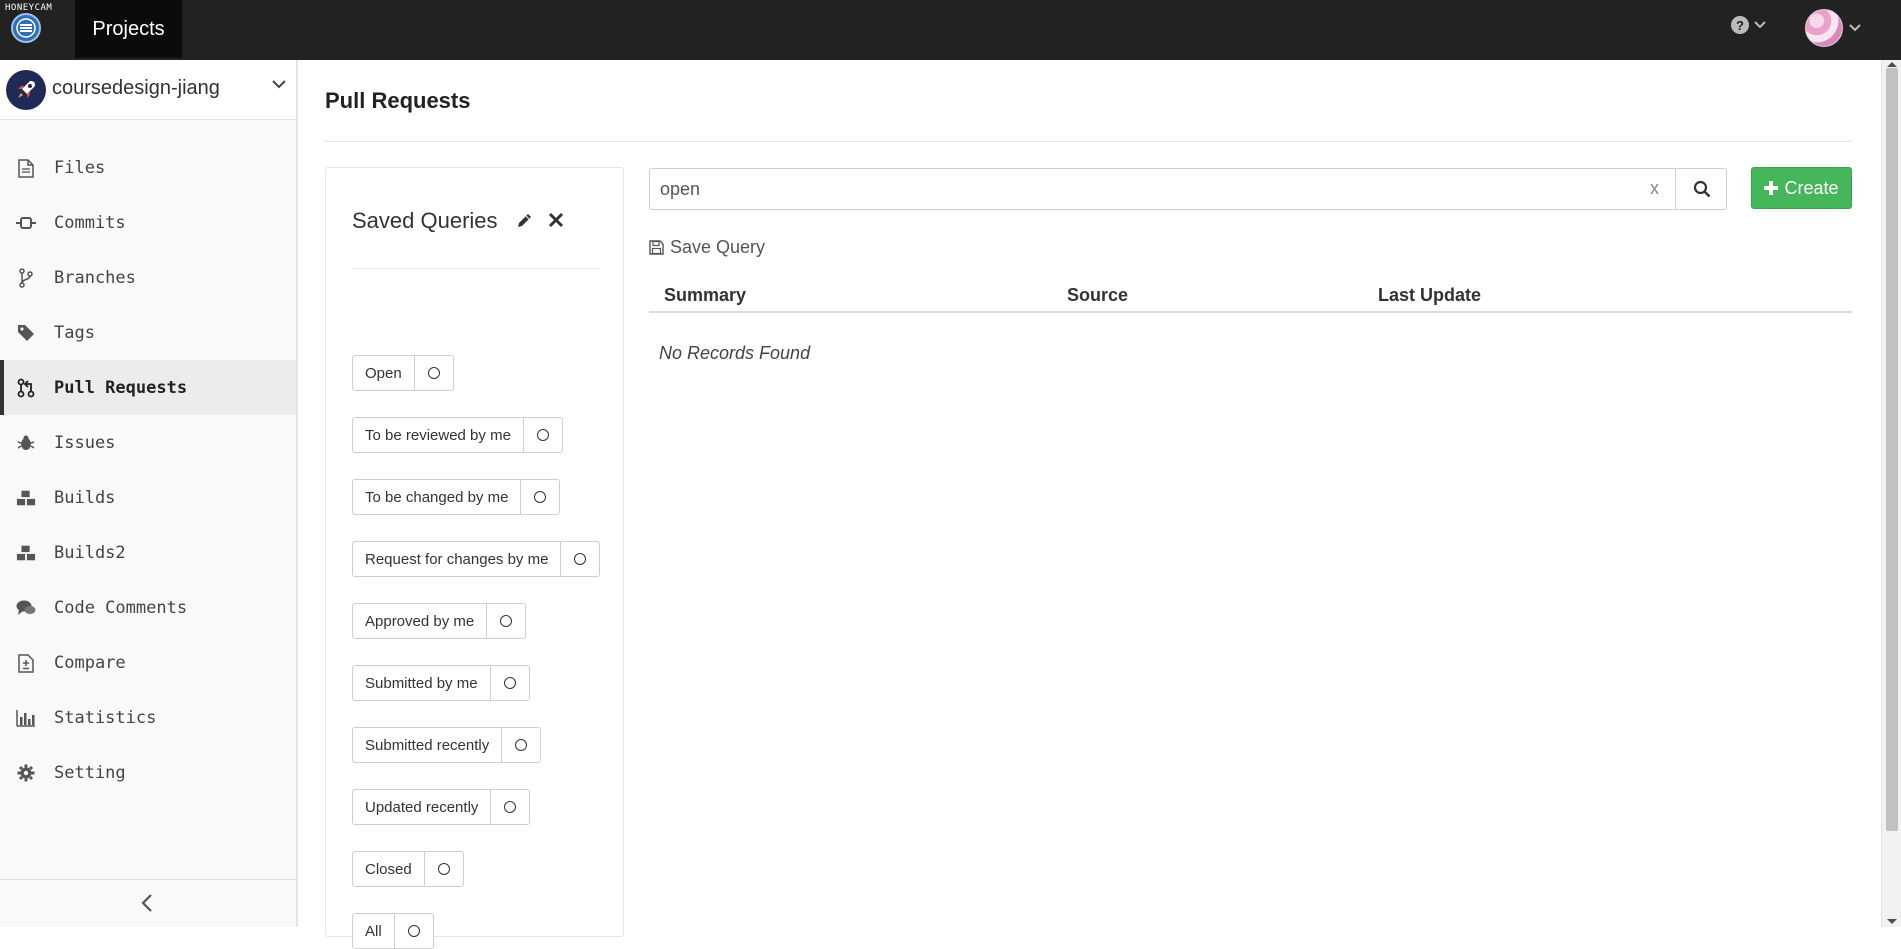 The width and height of the screenshot is (1901, 949). I want to click on project-name: coursedesign-jiang, so click(136, 88).